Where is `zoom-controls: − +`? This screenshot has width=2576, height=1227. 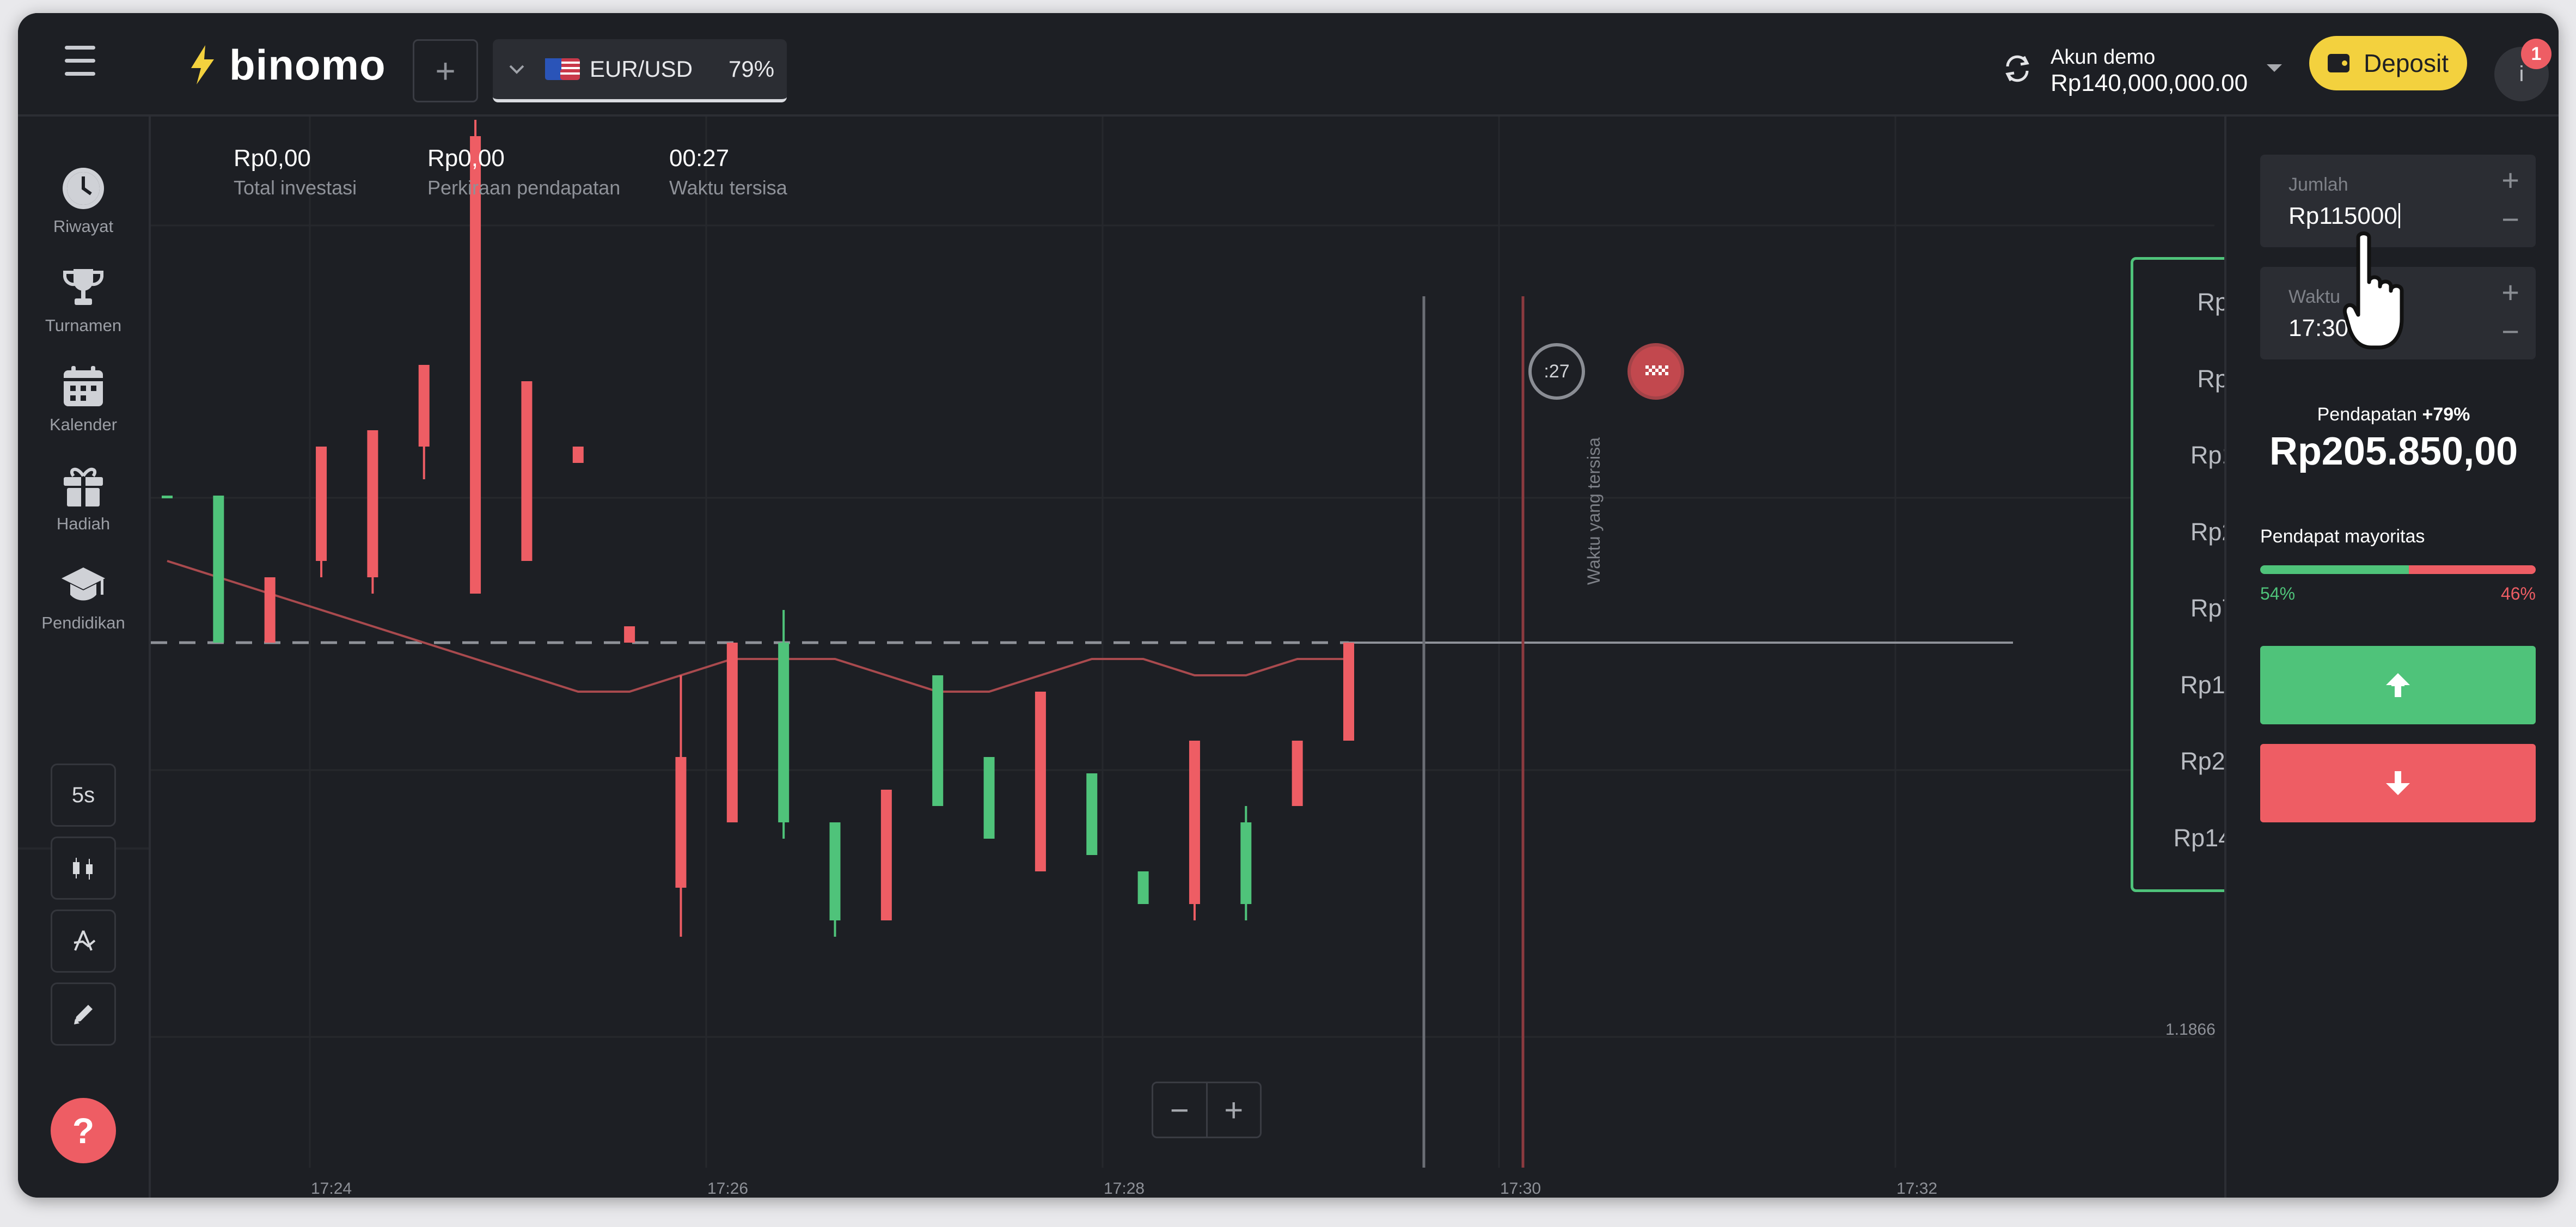 zoom-controls: − + is located at coordinates (1207, 1110).